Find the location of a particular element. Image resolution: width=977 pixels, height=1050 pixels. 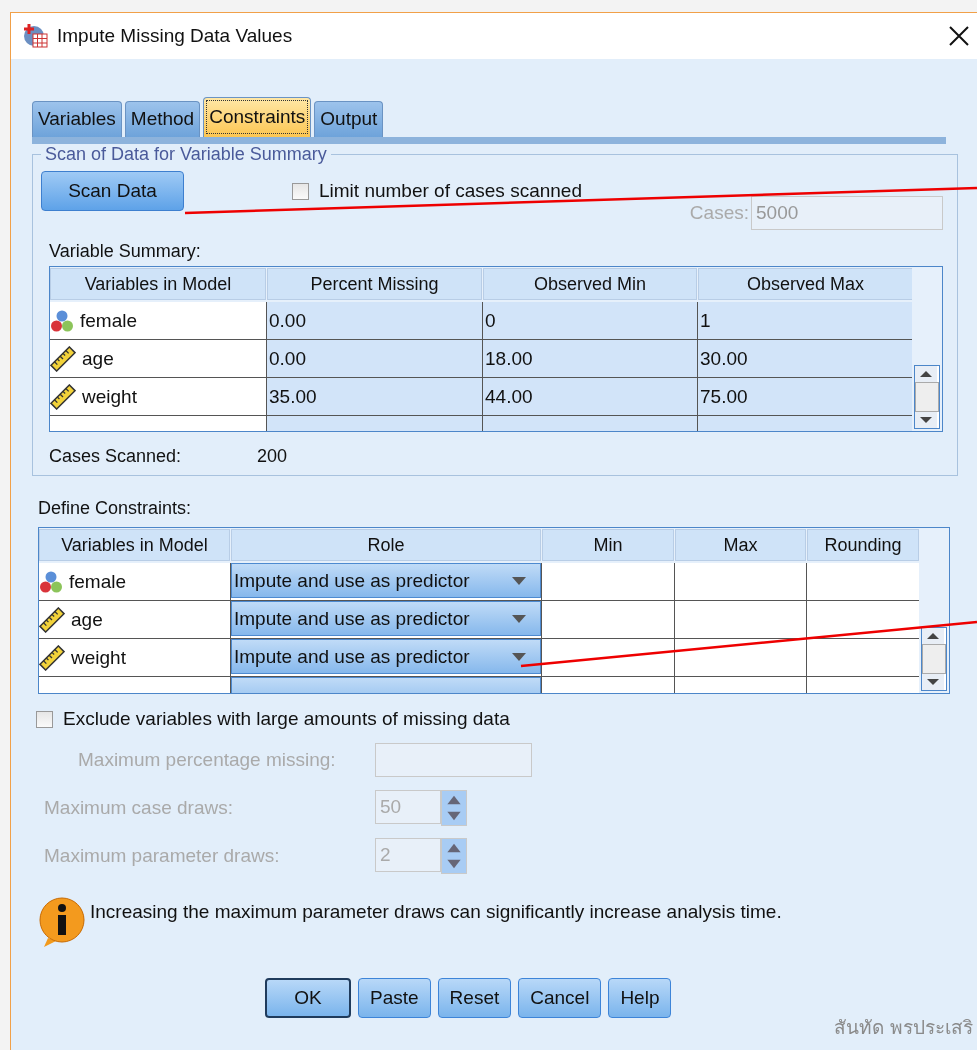

column-header: Min is located at coordinates (608, 545).